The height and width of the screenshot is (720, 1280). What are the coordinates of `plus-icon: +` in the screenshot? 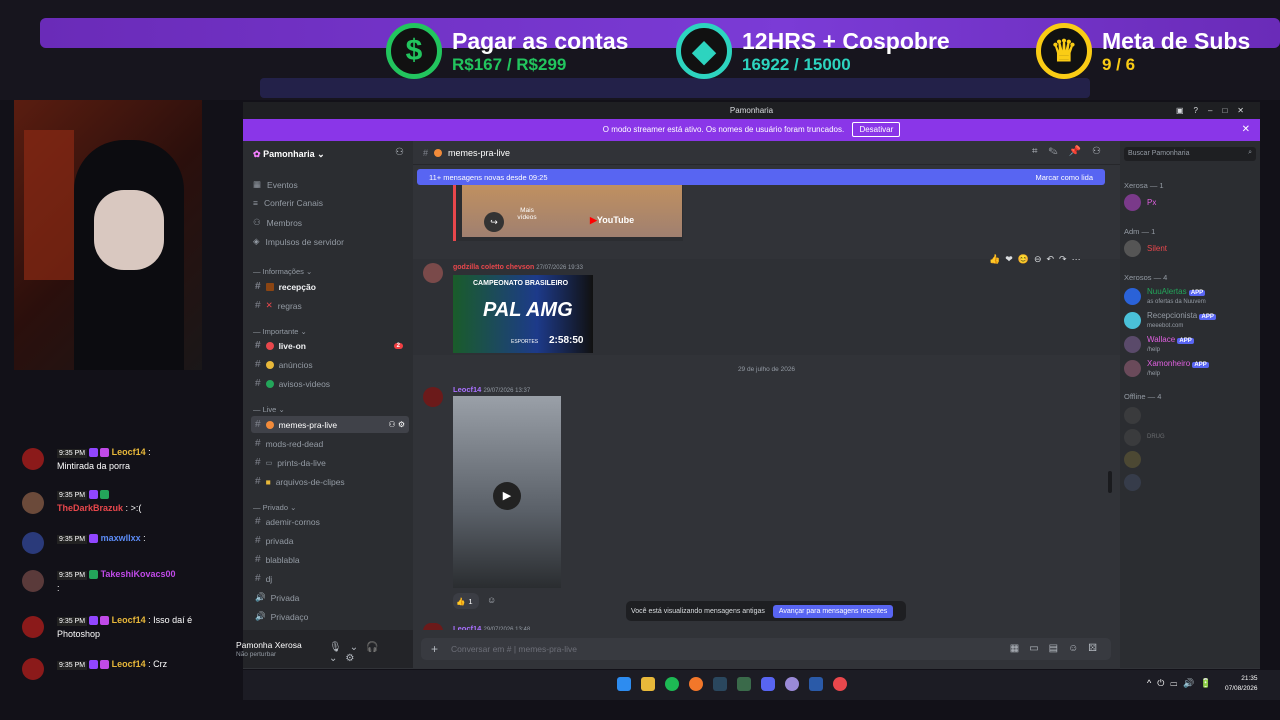 It's located at (434, 649).